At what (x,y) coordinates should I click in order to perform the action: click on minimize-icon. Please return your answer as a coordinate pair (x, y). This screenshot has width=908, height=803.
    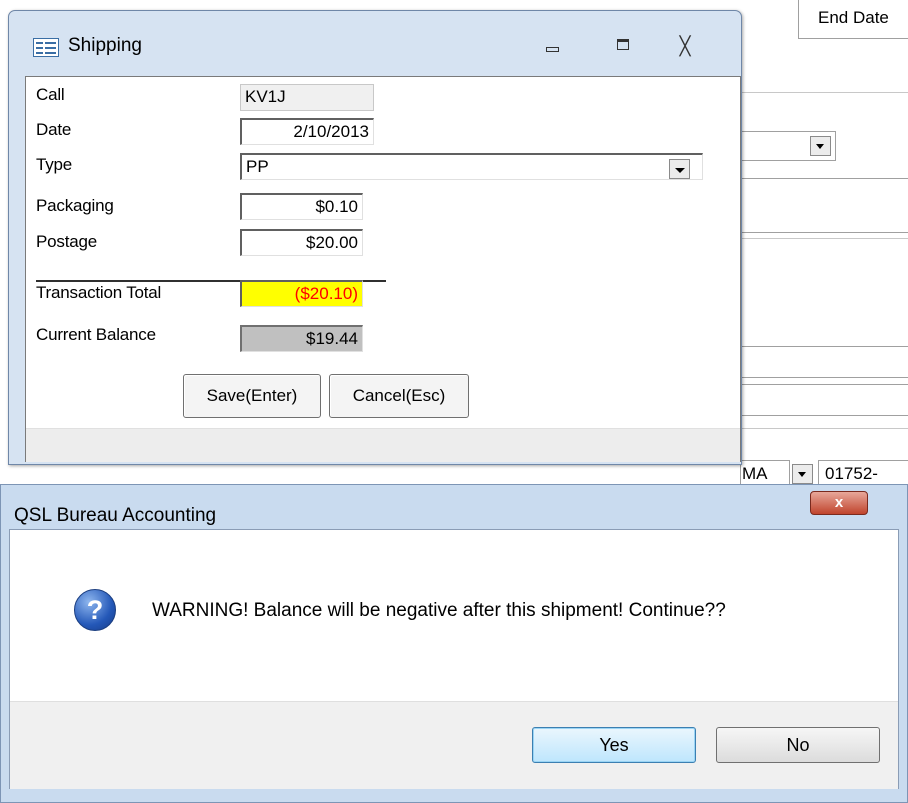
    Looking at the image, I should click on (553, 46).